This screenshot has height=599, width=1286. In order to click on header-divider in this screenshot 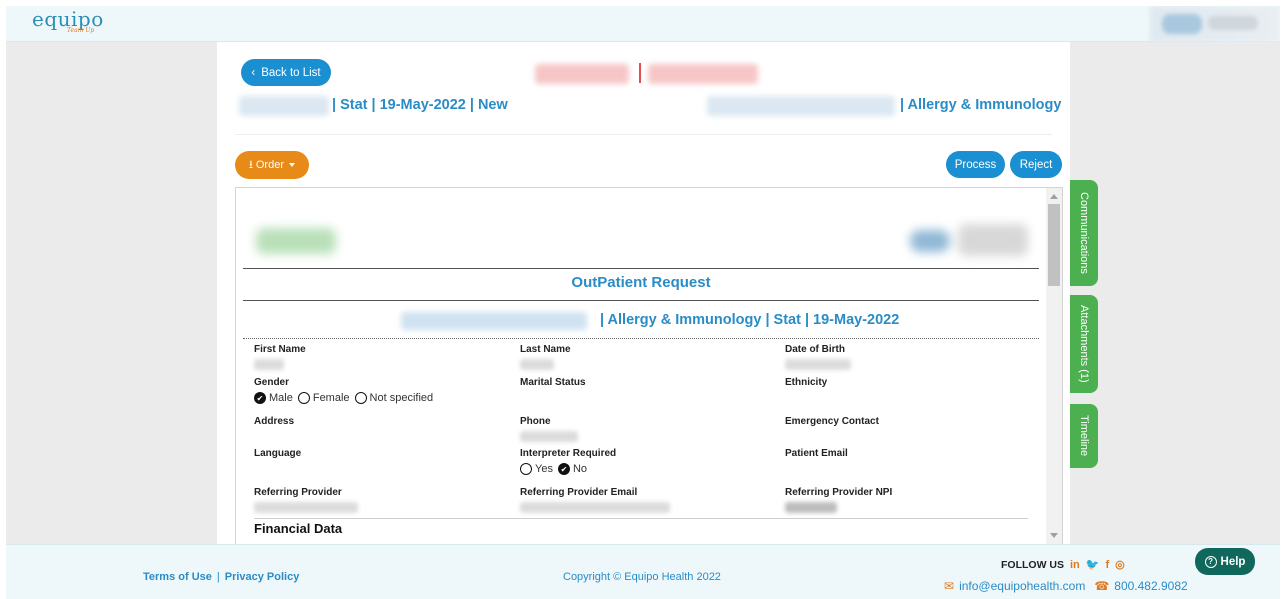, I will do `click(643, 134)`.